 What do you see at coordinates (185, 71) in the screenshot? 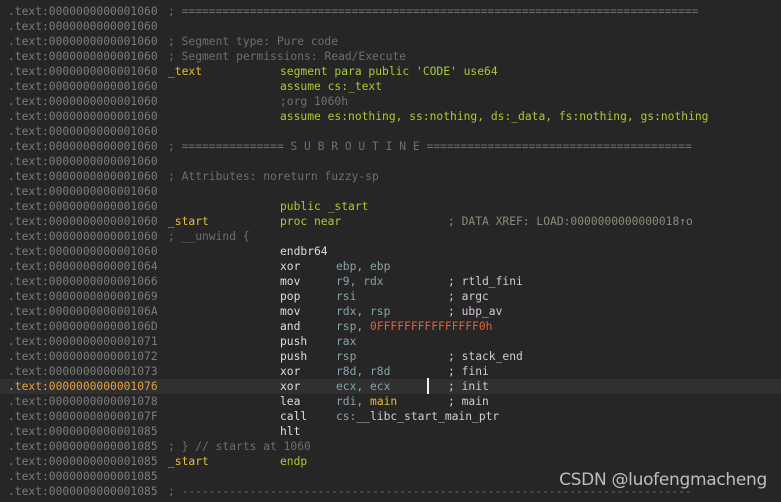
I see `label: _text` at bounding box center [185, 71].